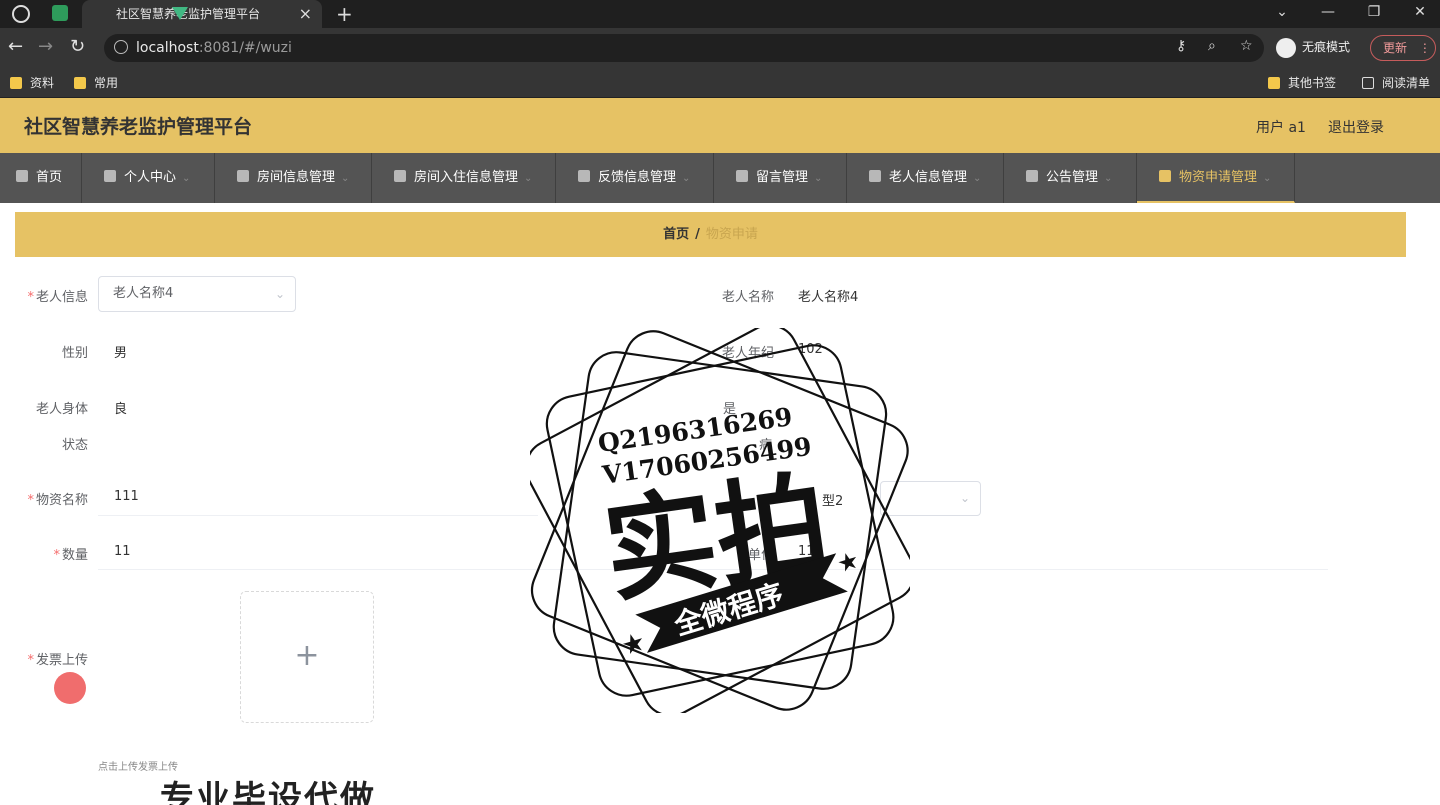 The image size is (1440, 805). What do you see at coordinates (1328, 12) in the screenshot?
I see `minimize-icon: —` at bounding box center [1328, 12].